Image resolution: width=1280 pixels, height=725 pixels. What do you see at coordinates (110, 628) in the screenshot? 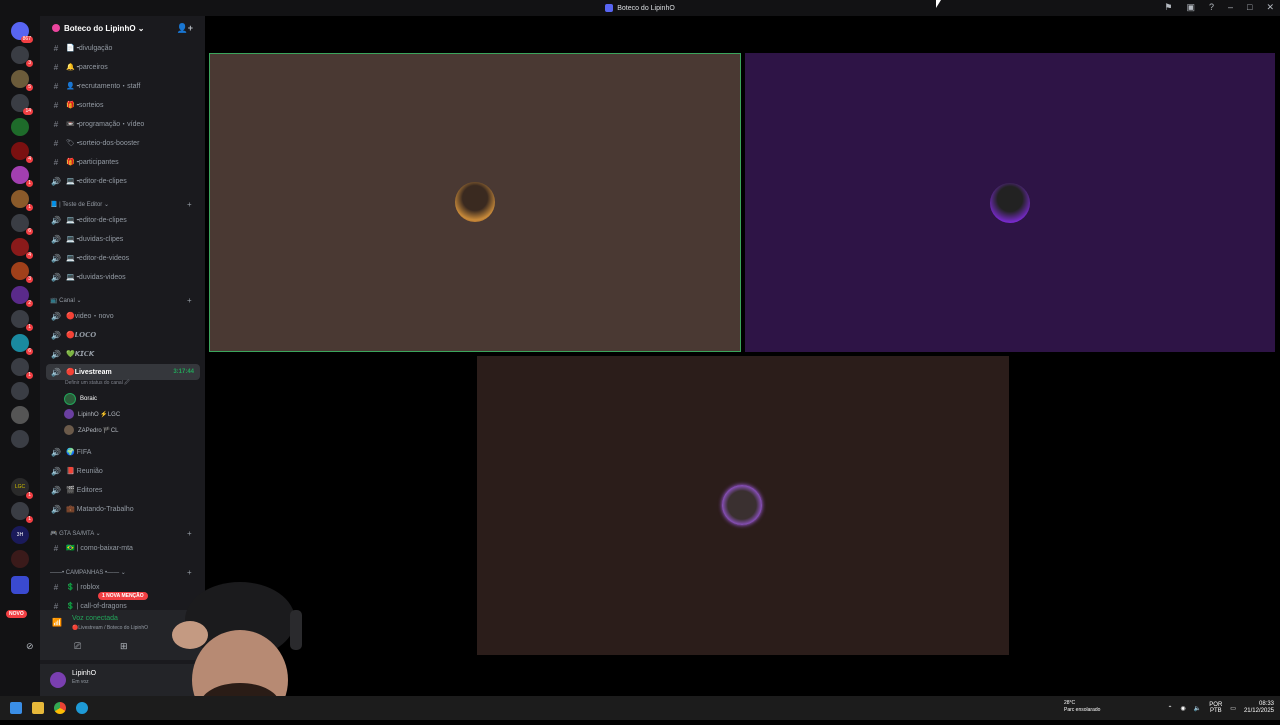
I see `voice-channel-link: 🔴Livestream / Boteco do LipinhO` at bounding box center [110, 628].